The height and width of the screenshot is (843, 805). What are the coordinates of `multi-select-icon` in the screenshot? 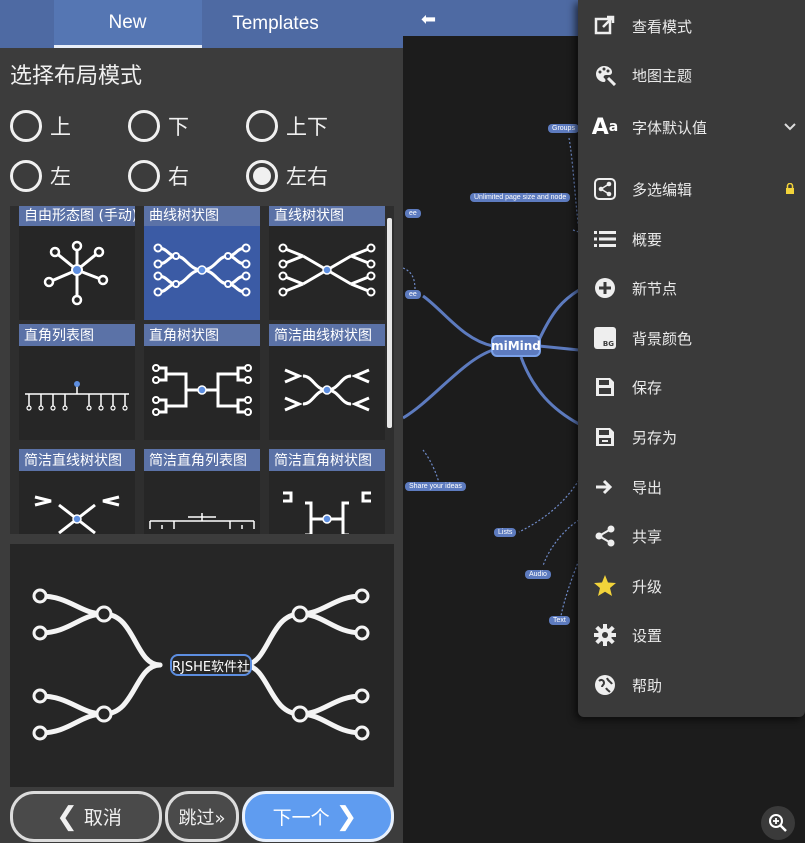 It's located at (605, 189).